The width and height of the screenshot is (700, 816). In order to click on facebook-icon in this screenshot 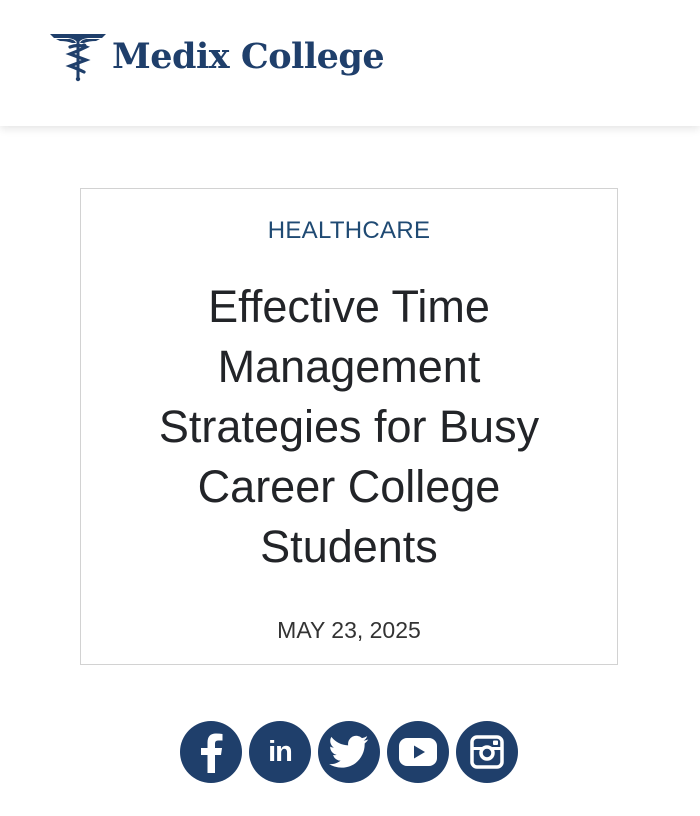, I will do `click(212, 753)`.